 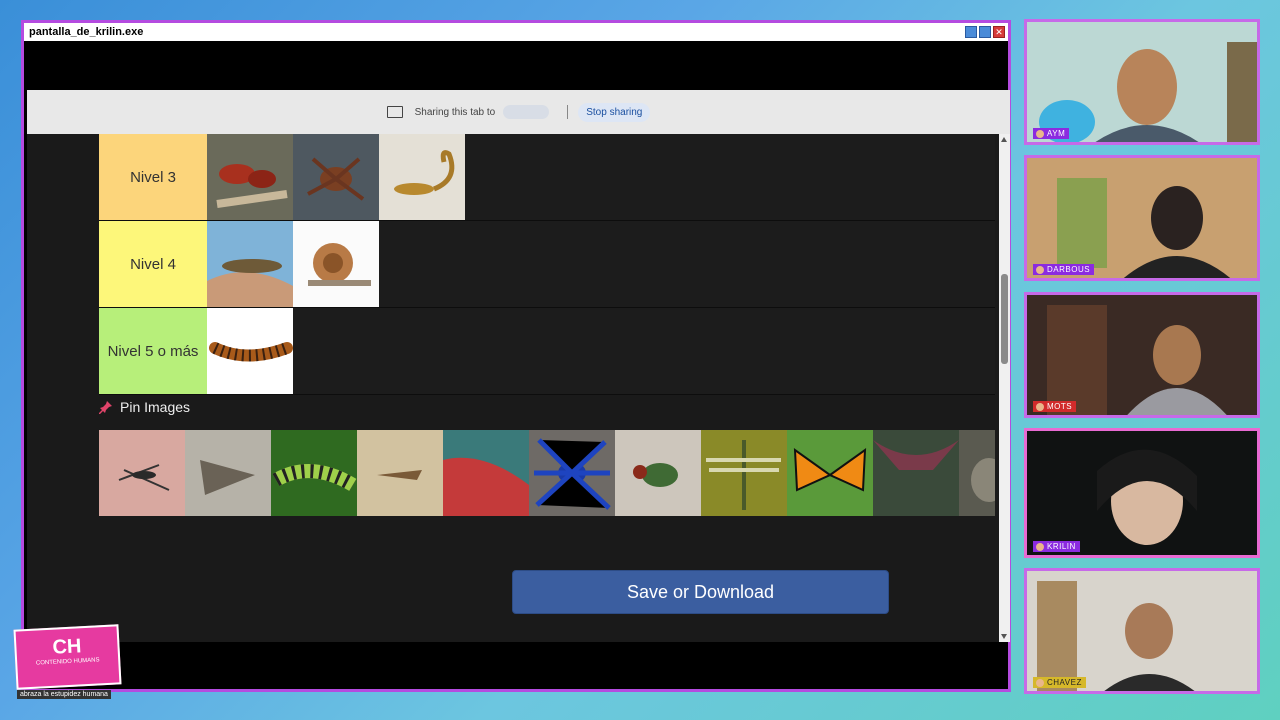 I want to click on window-title: pantalla_de_krilin.exe, so click(x=86, y=32).